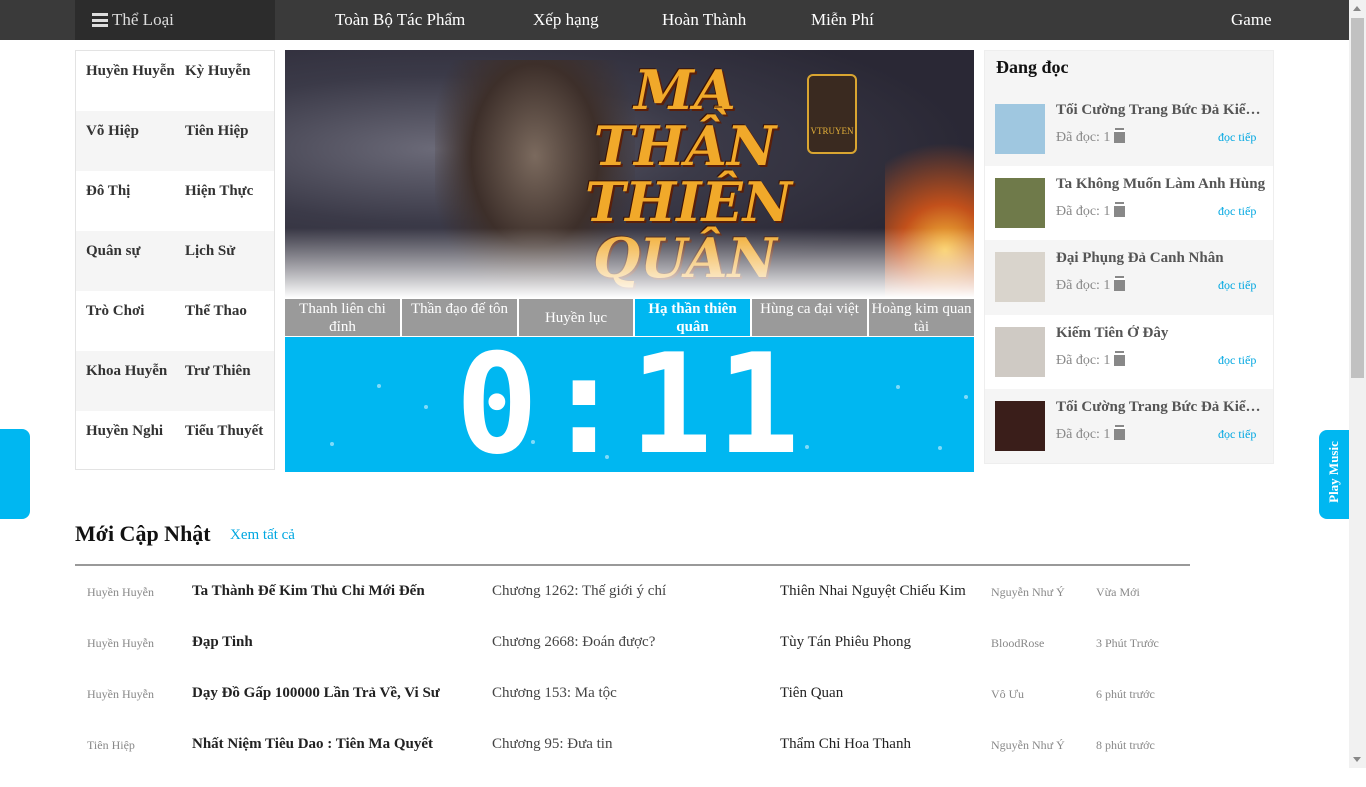 The height and width of the screenshot is (787, 1366). Describe the element at coordinates (175, 441) in the screenshot. I see `genre-row: Huyền Nghi Tiểu Thuyết` at that location.